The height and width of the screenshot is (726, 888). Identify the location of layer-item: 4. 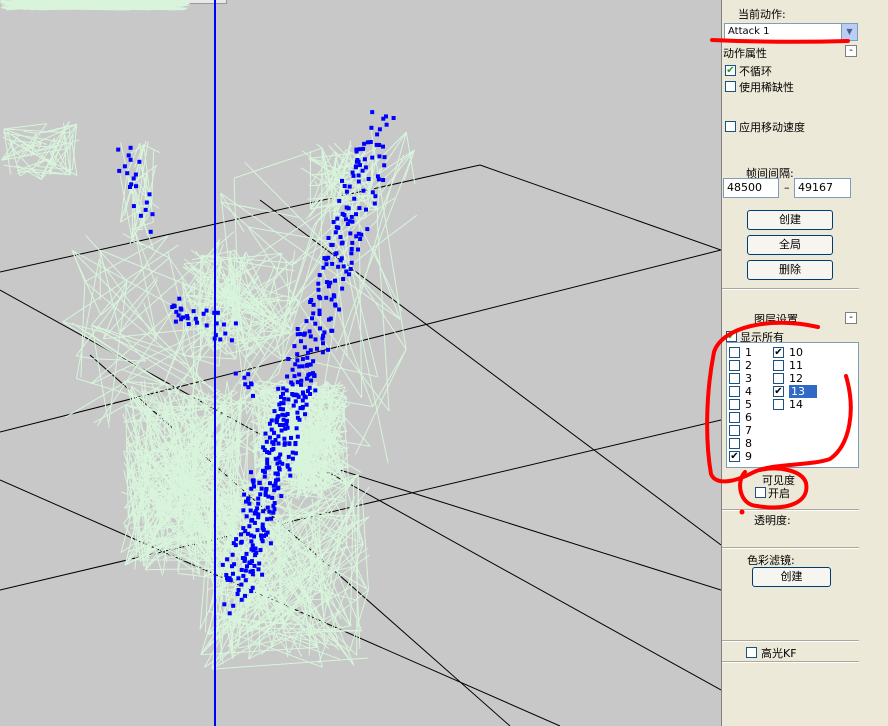
(740, 391).